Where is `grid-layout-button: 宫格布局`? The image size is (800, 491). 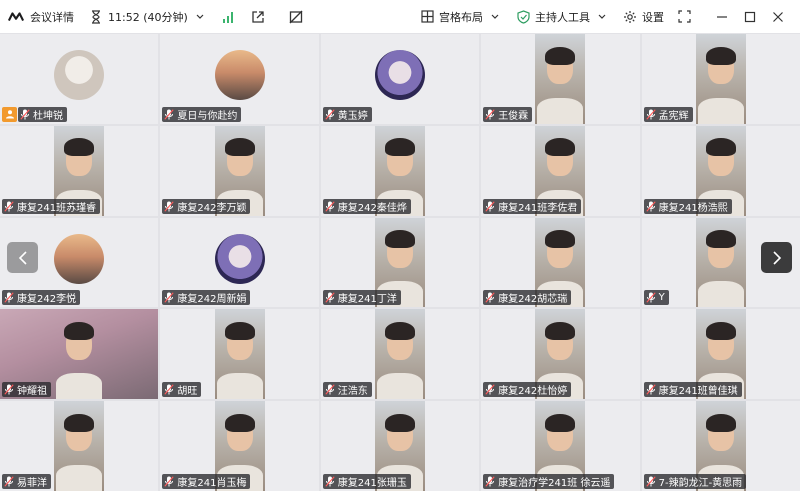 grid-layout-button: 宫格布局 is located at coordinates (461, 17).